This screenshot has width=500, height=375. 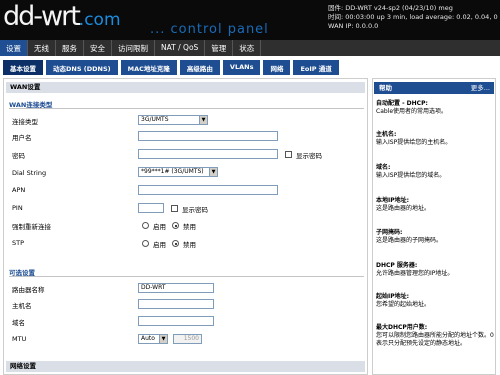 What do you see at coordinates (42, 48) in the screenshot?
I see `tab-wireless: 无线` at bounding box center [42, 48].